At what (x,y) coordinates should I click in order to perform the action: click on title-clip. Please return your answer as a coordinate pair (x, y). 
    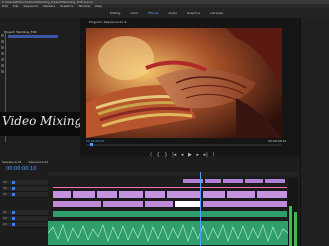
    Looking at the image, I should click on (188, 204).